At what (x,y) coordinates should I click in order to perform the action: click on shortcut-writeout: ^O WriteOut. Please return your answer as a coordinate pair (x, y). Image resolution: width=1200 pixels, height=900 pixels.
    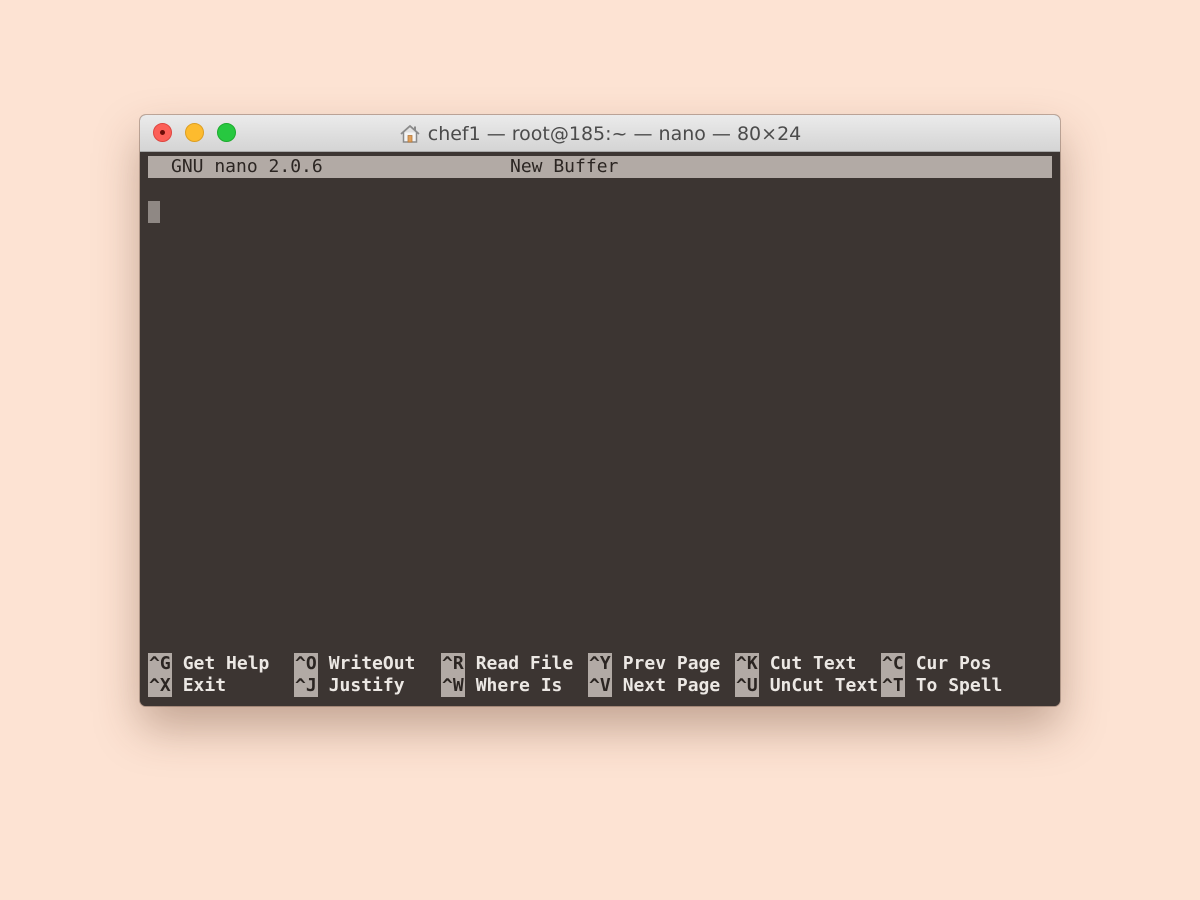
    Looking at the image, I should click on (354, 664).